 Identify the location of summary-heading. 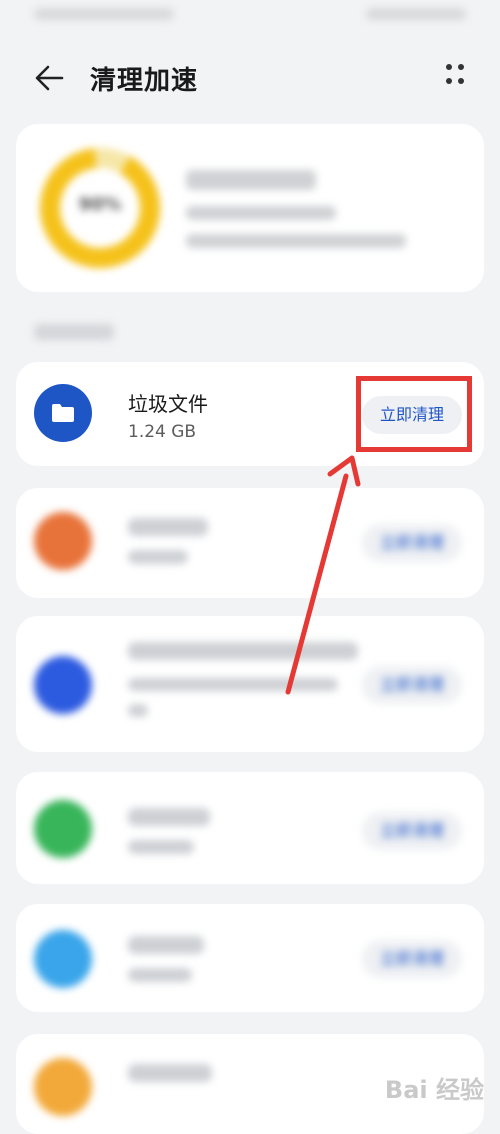
(251, 180).